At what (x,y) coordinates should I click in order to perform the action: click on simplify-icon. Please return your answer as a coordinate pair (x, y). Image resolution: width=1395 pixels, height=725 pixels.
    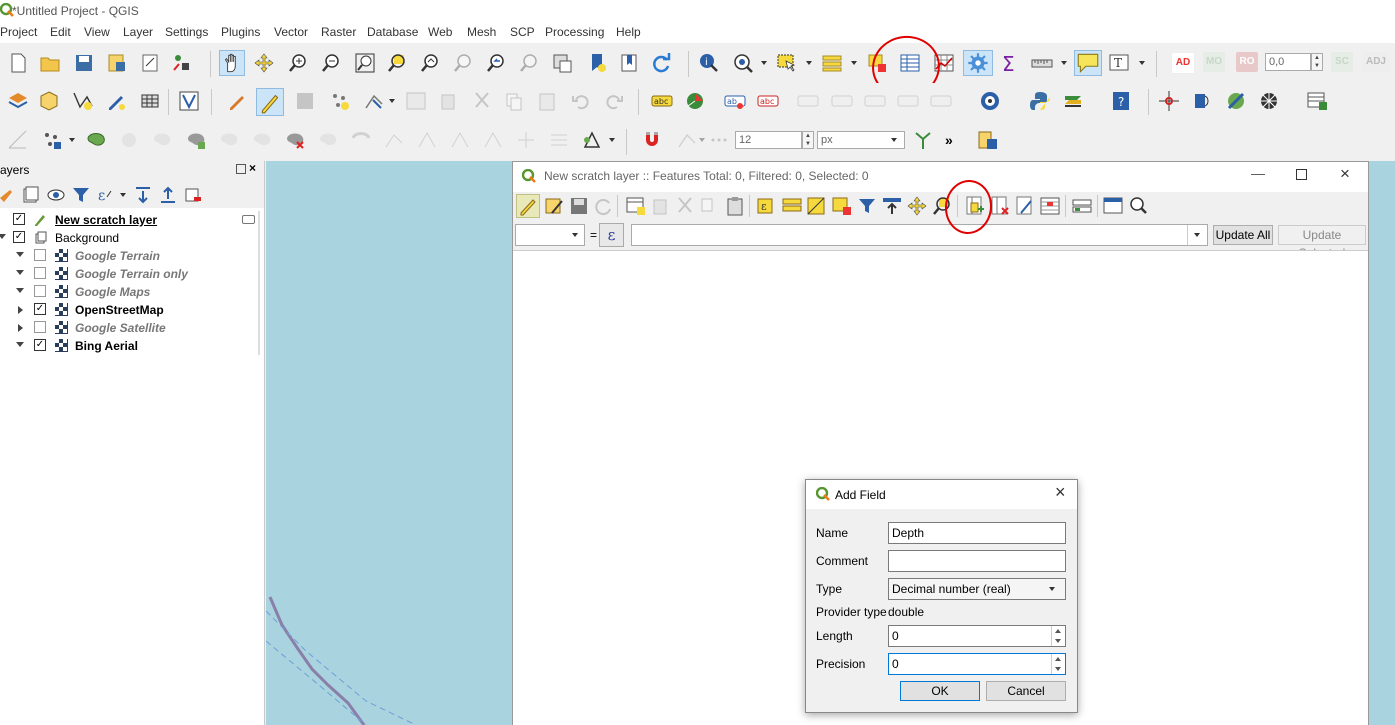
    Looking at the image, I should click on (361, 140).